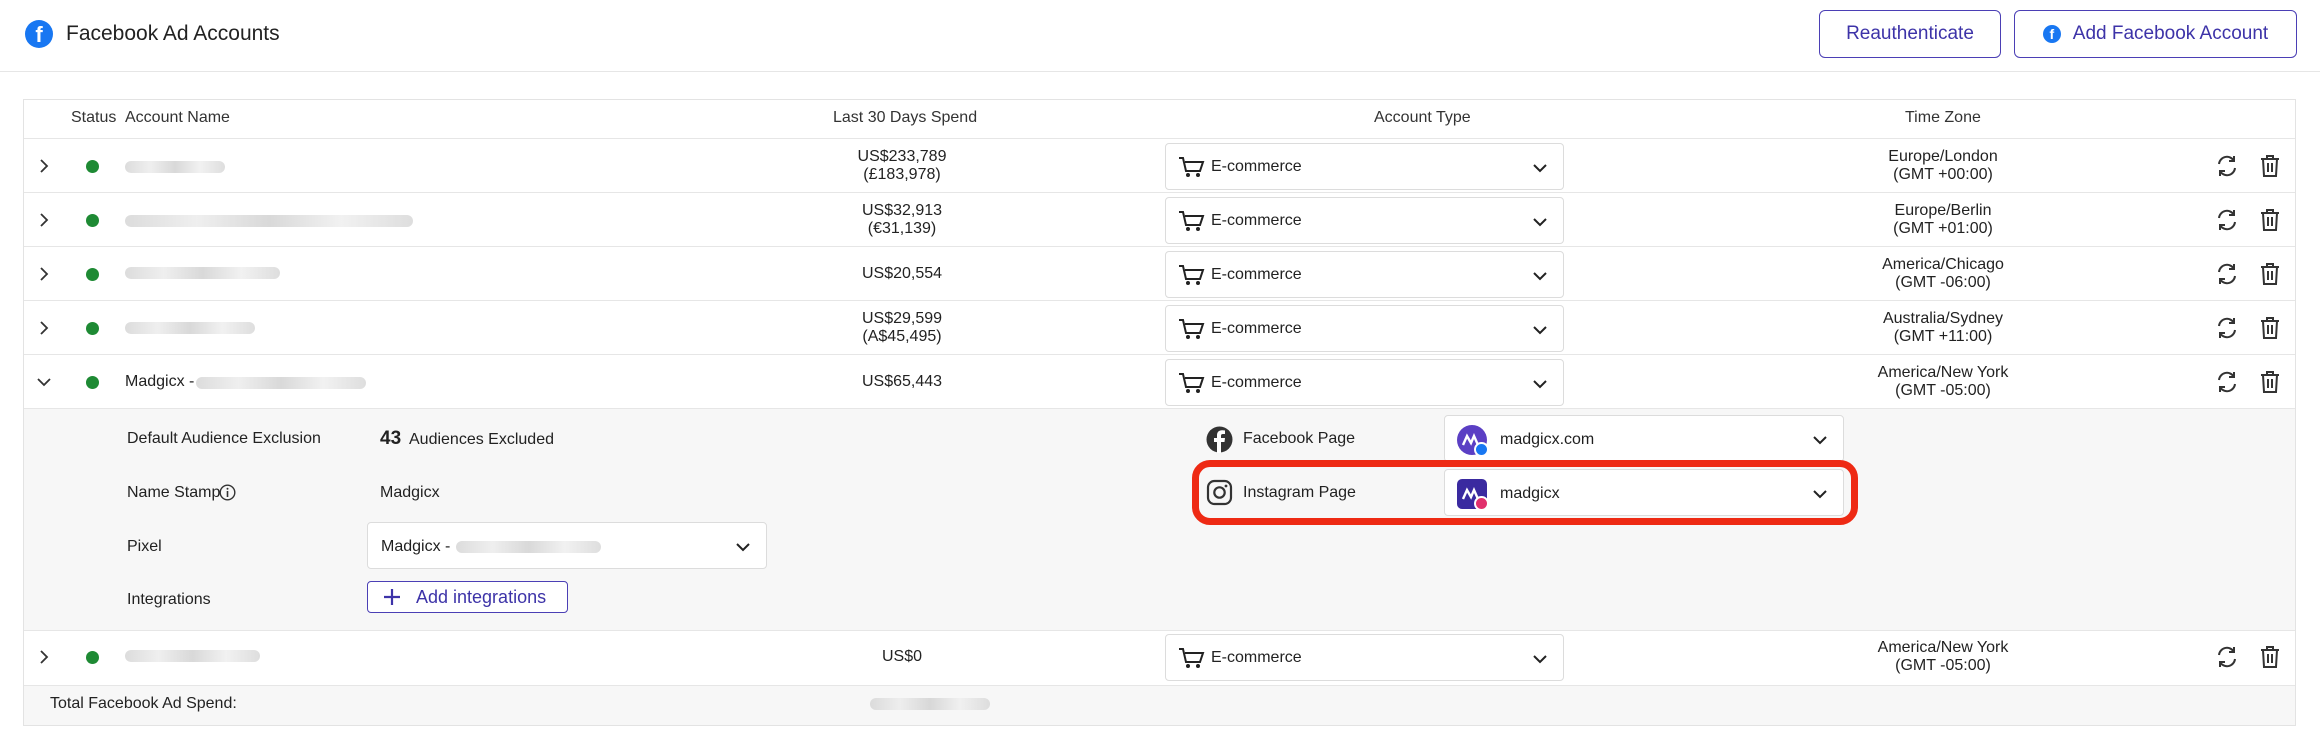 The width and height of the screenshot is (2320, 746). Describe the element at coordinates (902, 156) in the screenshot. I see `spend-value: US$233,789` at that location.